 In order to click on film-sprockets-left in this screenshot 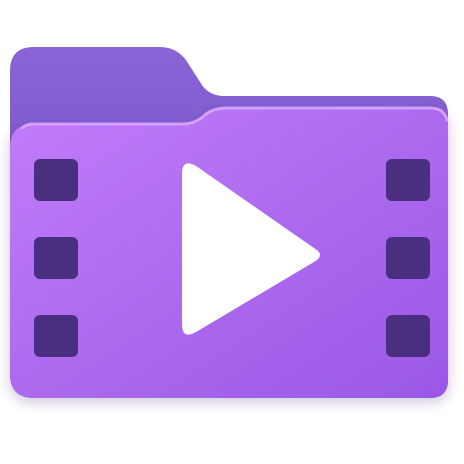, I will do `click(56, 258)`.